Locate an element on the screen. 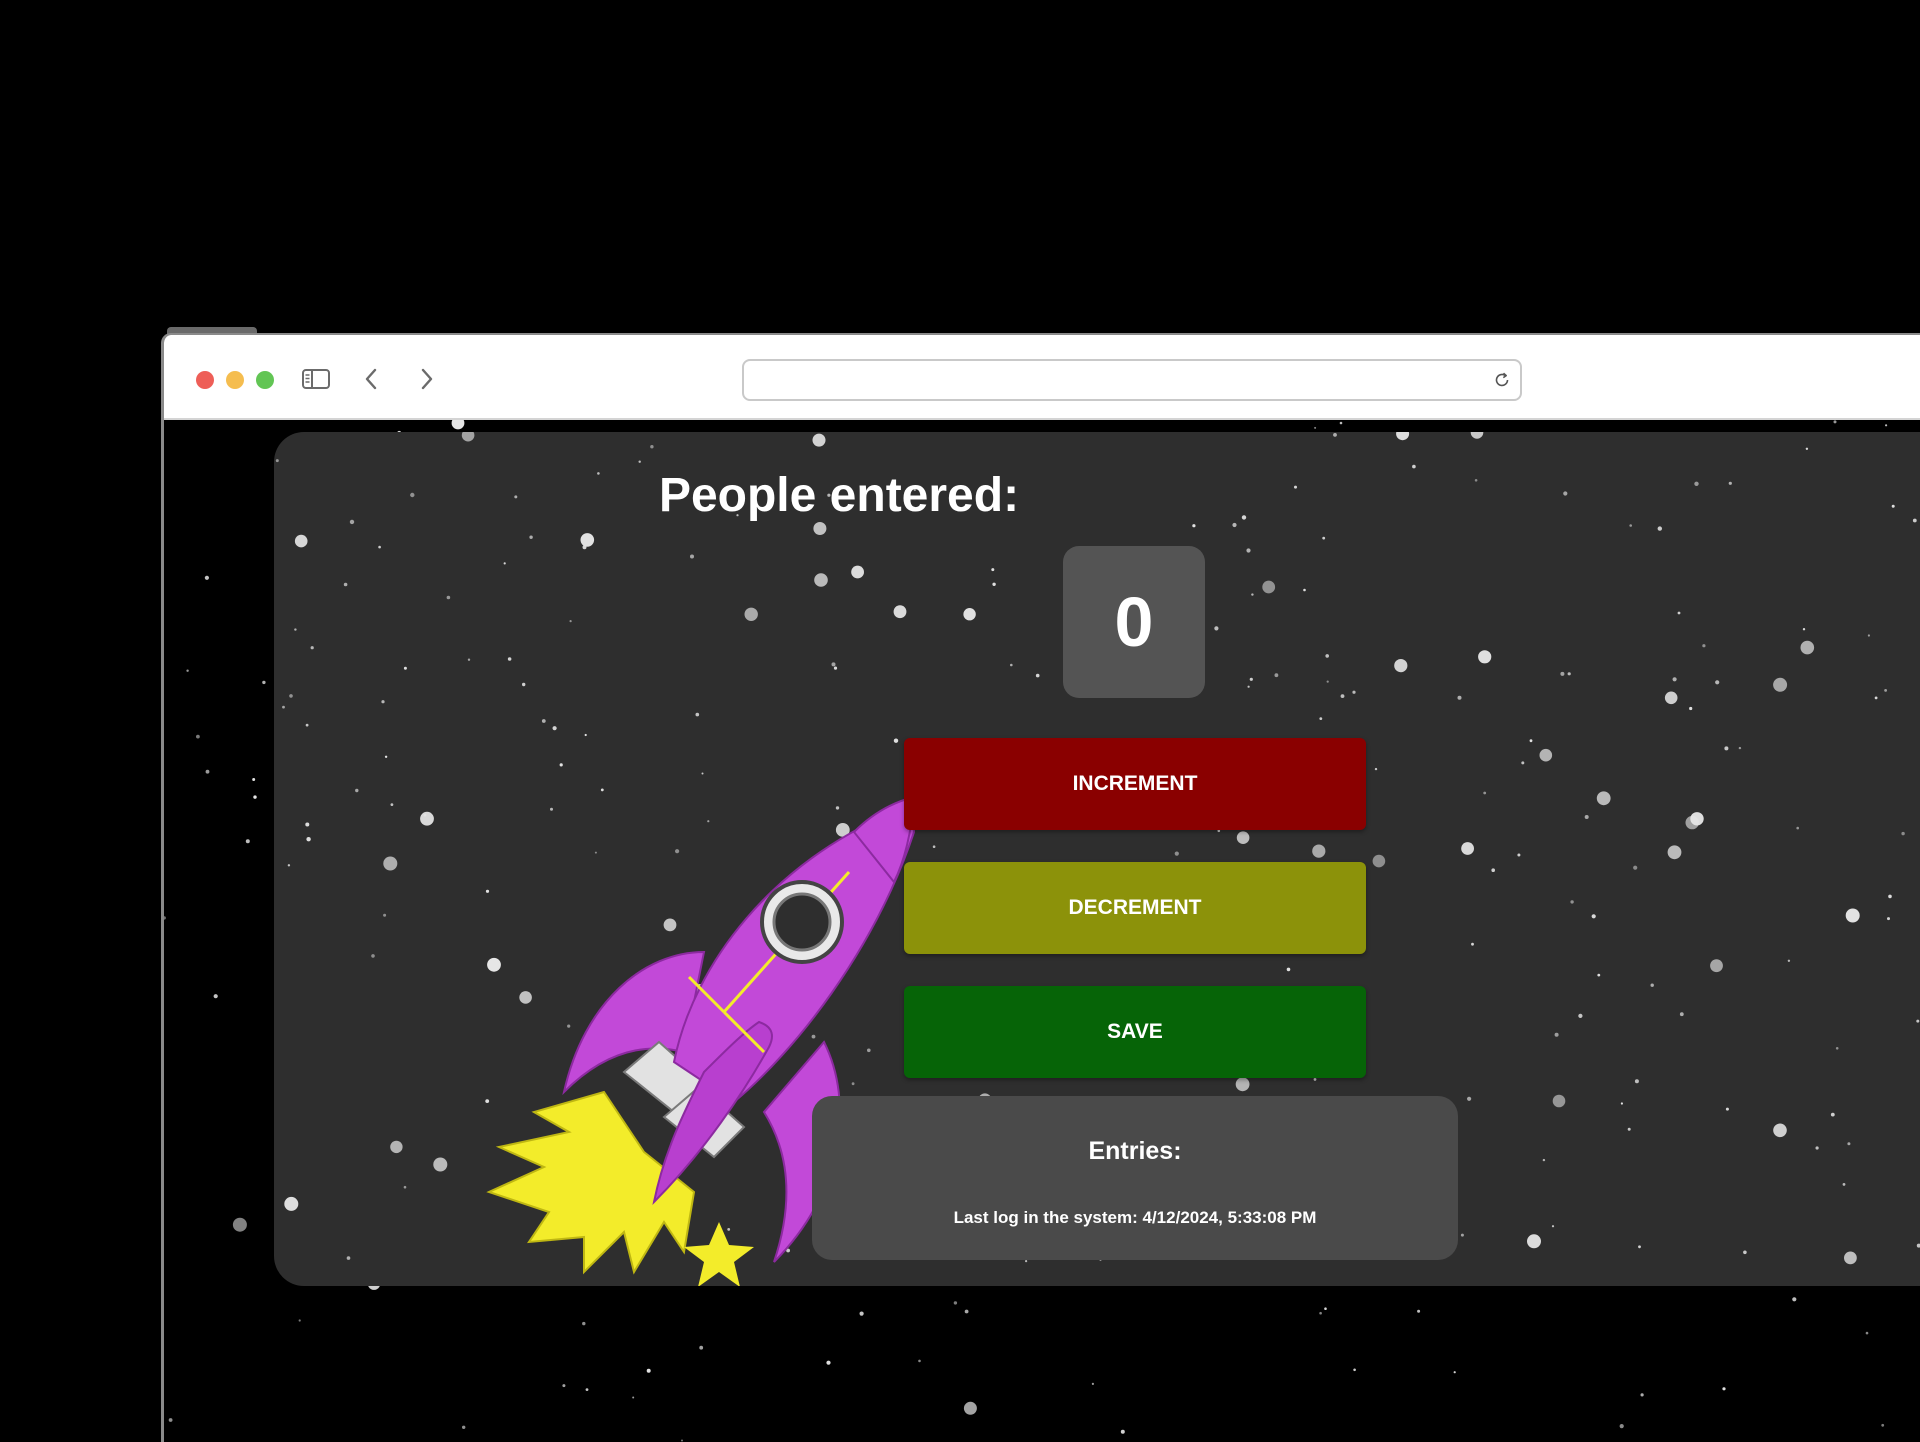 This screenshot has width=1920, height=1442. sidebar-toggle-icon is located at coordinates (316, 379).